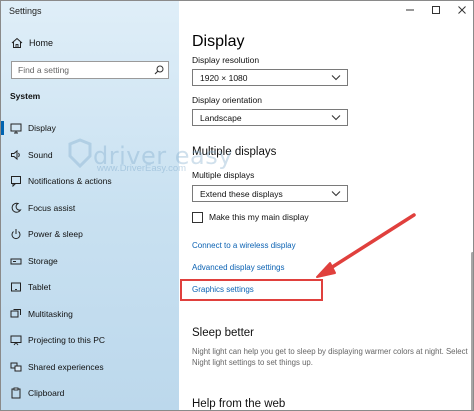 This screenshot has height=411, width=474. Describe the element at coordinates (270, 117) in the screenshot. I see `orientation-dropdown: Landscape` at that location.